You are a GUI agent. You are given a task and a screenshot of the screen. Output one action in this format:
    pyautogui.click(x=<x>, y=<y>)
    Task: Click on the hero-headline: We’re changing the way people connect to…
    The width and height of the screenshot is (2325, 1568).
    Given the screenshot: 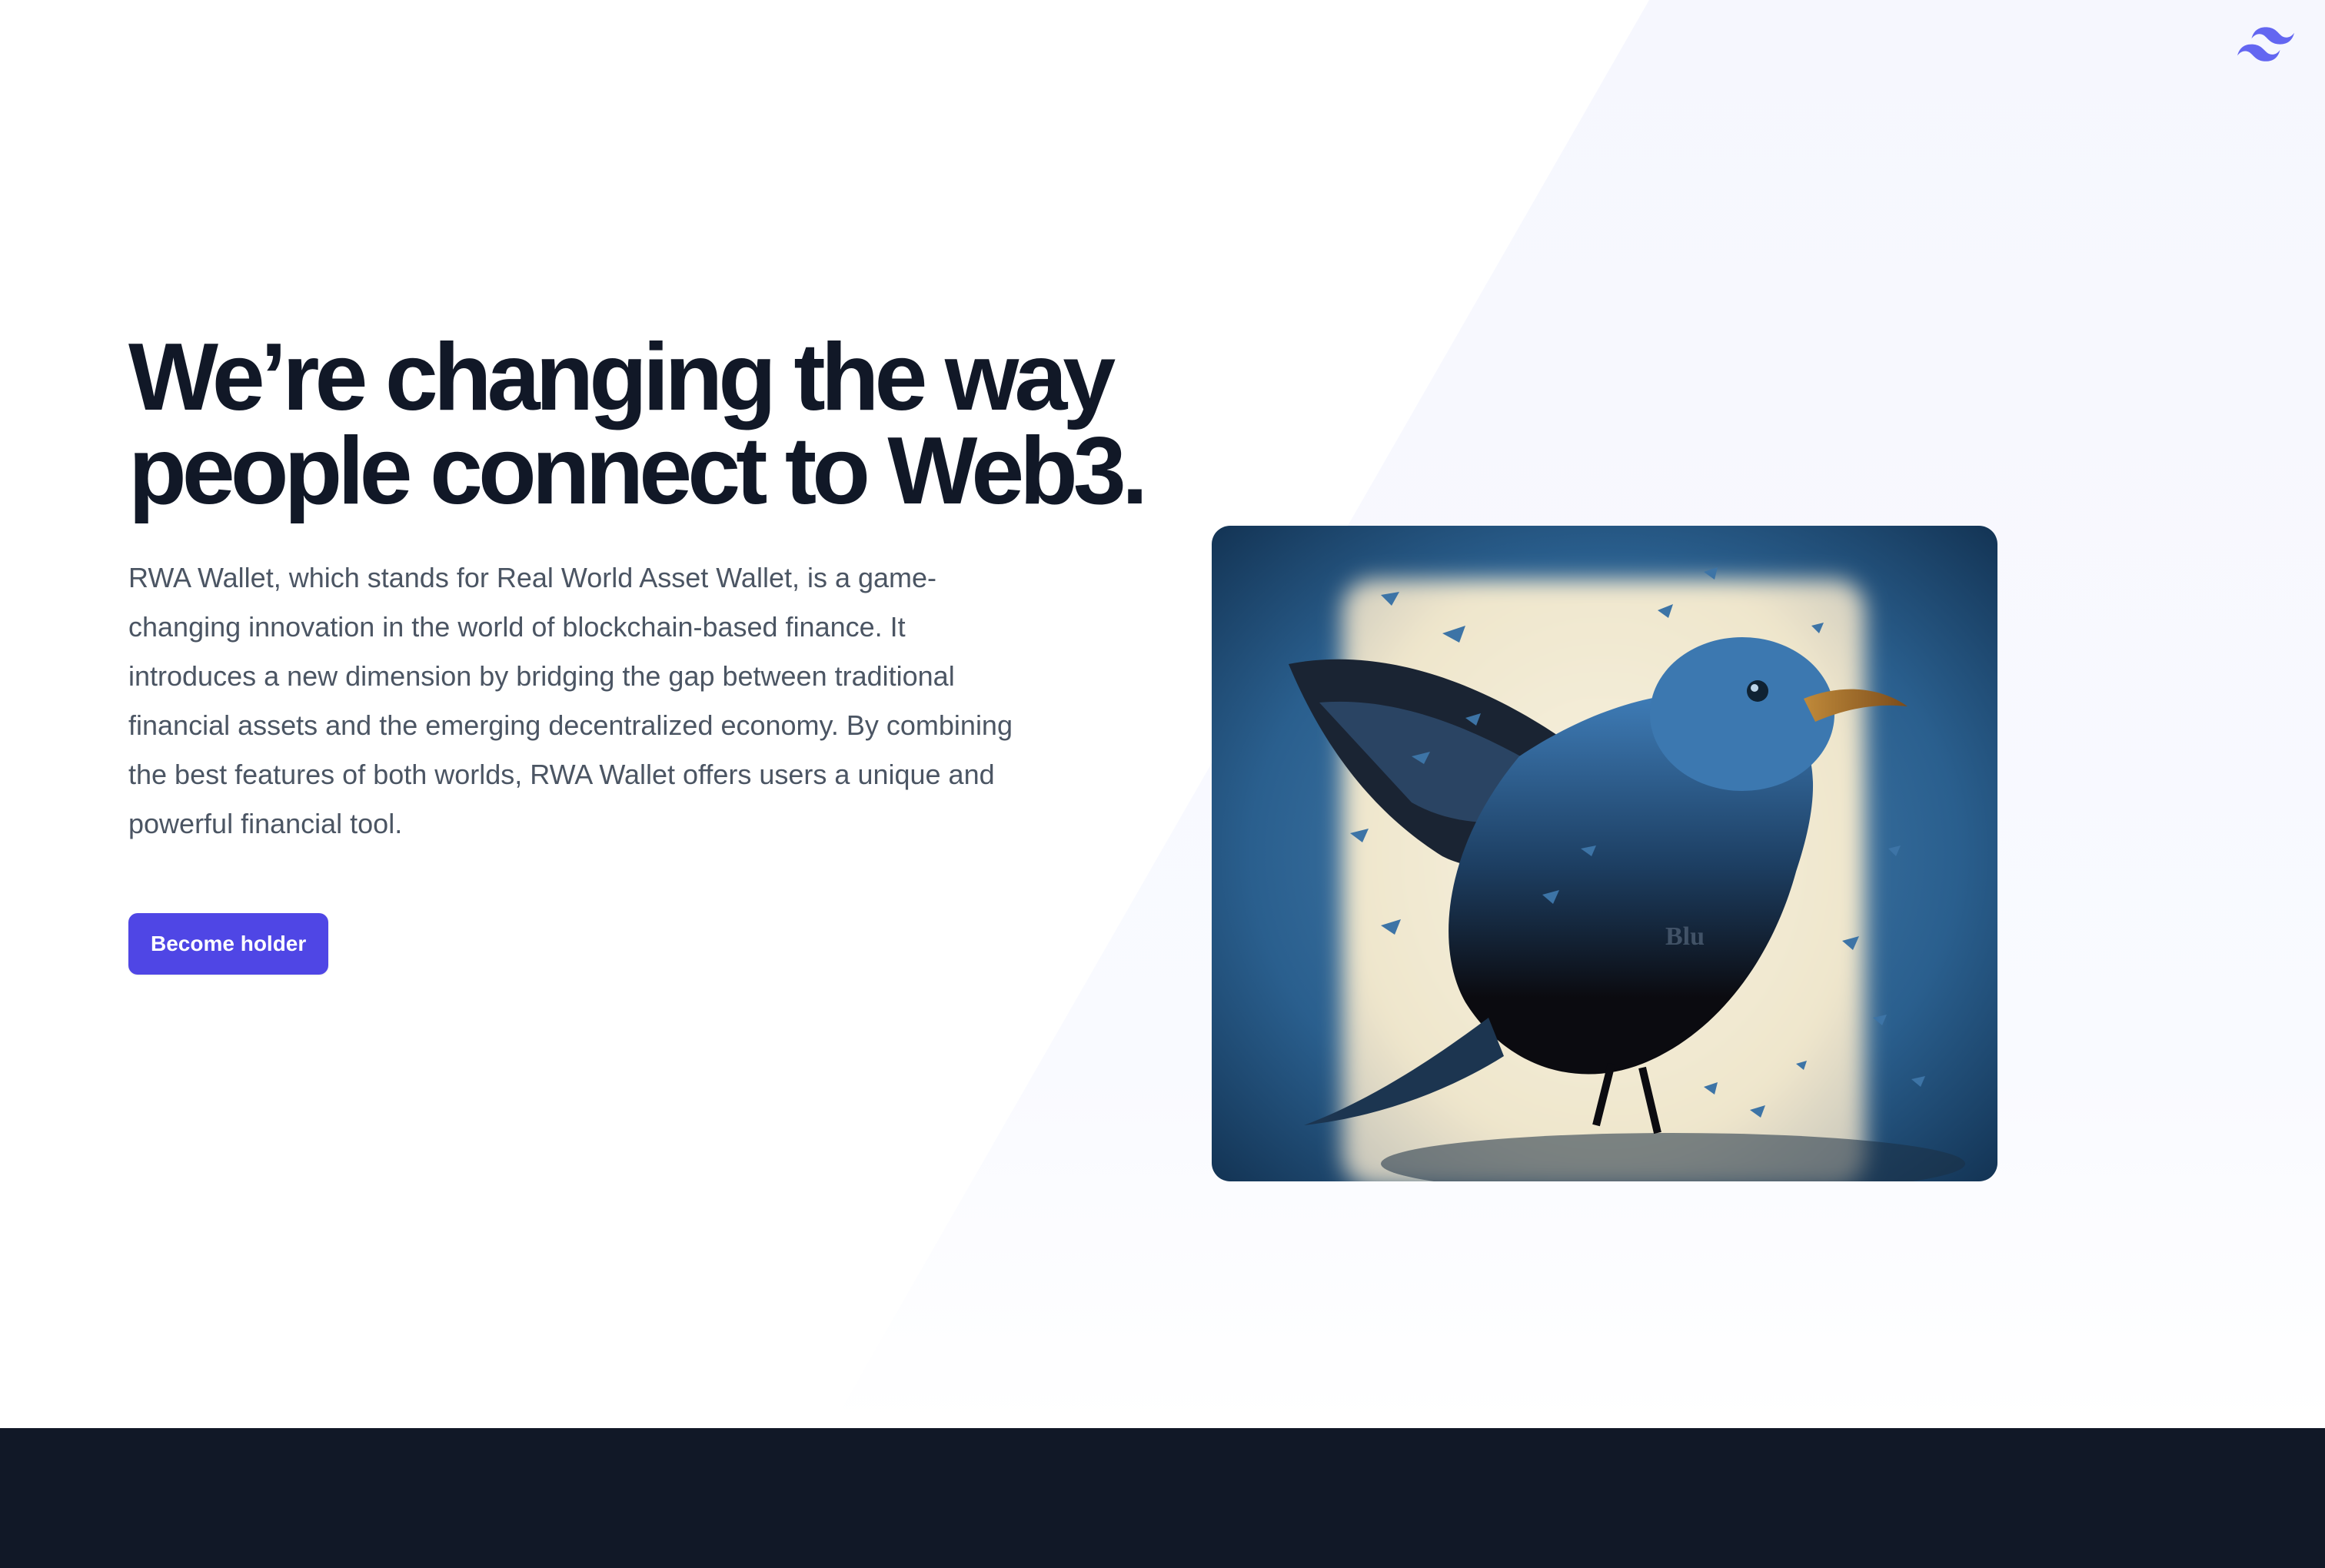 What is the action you would take?
    pyautogui.click(x=666, y=424)
    